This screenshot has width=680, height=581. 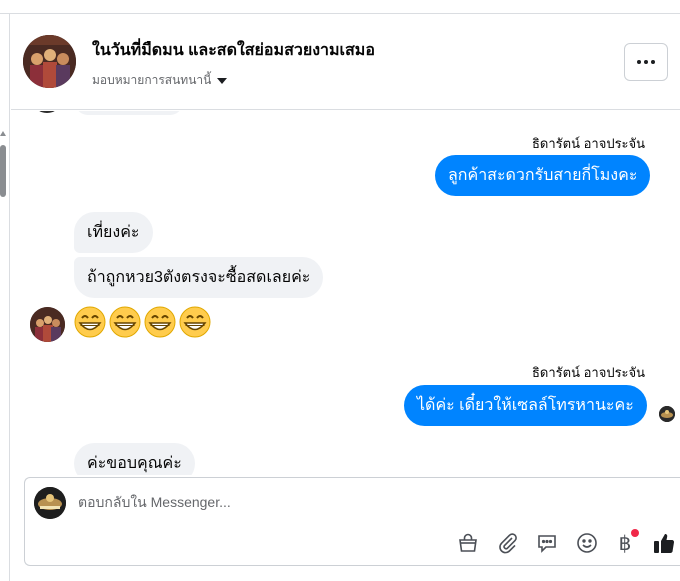 I want to click on seen-receipt-avatar, so click(x=667, y=414).